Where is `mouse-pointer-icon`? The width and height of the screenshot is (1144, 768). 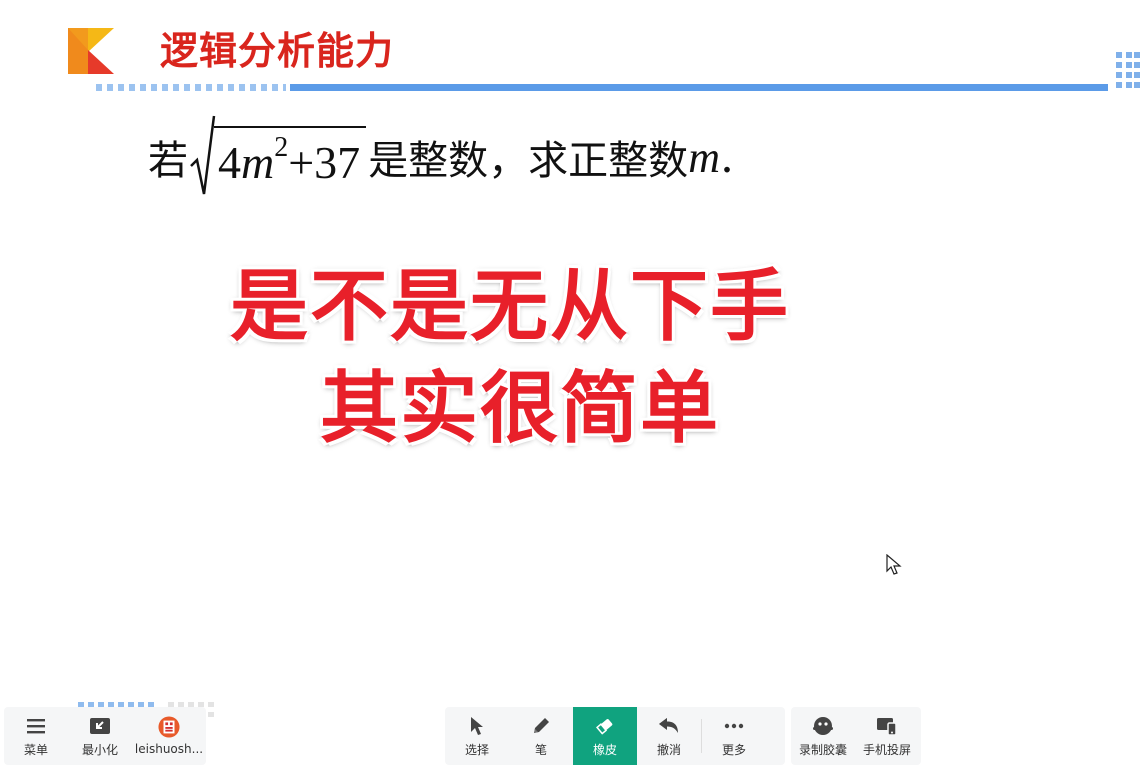 mouse-pointer-icon is located at coordinates (894, 564).